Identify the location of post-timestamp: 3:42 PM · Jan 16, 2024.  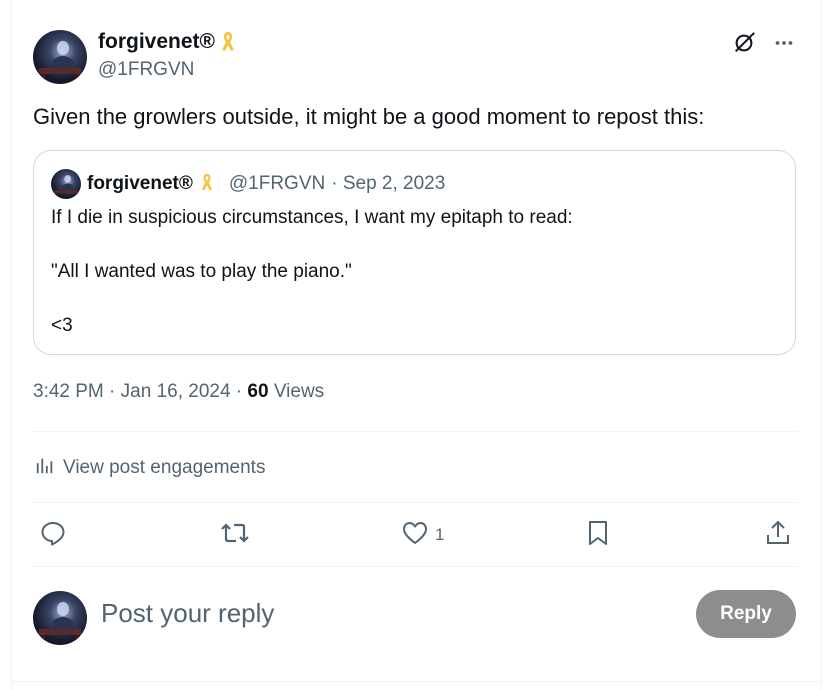
(132, 391).